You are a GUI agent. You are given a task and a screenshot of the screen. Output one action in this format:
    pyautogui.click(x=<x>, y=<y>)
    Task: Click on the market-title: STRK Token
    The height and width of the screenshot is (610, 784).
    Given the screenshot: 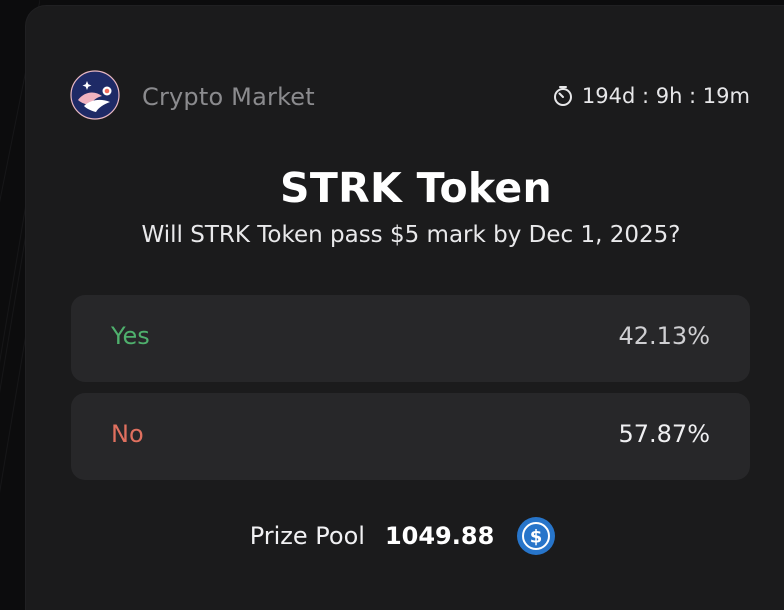 What is the action you would take?
    pyautogui.click(x=416, y=188)
    